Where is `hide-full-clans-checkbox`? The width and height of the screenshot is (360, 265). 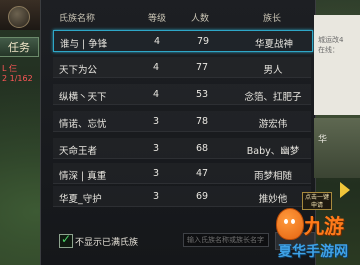
hide-full-clans-checkbox is located at coordinates (66, 240).